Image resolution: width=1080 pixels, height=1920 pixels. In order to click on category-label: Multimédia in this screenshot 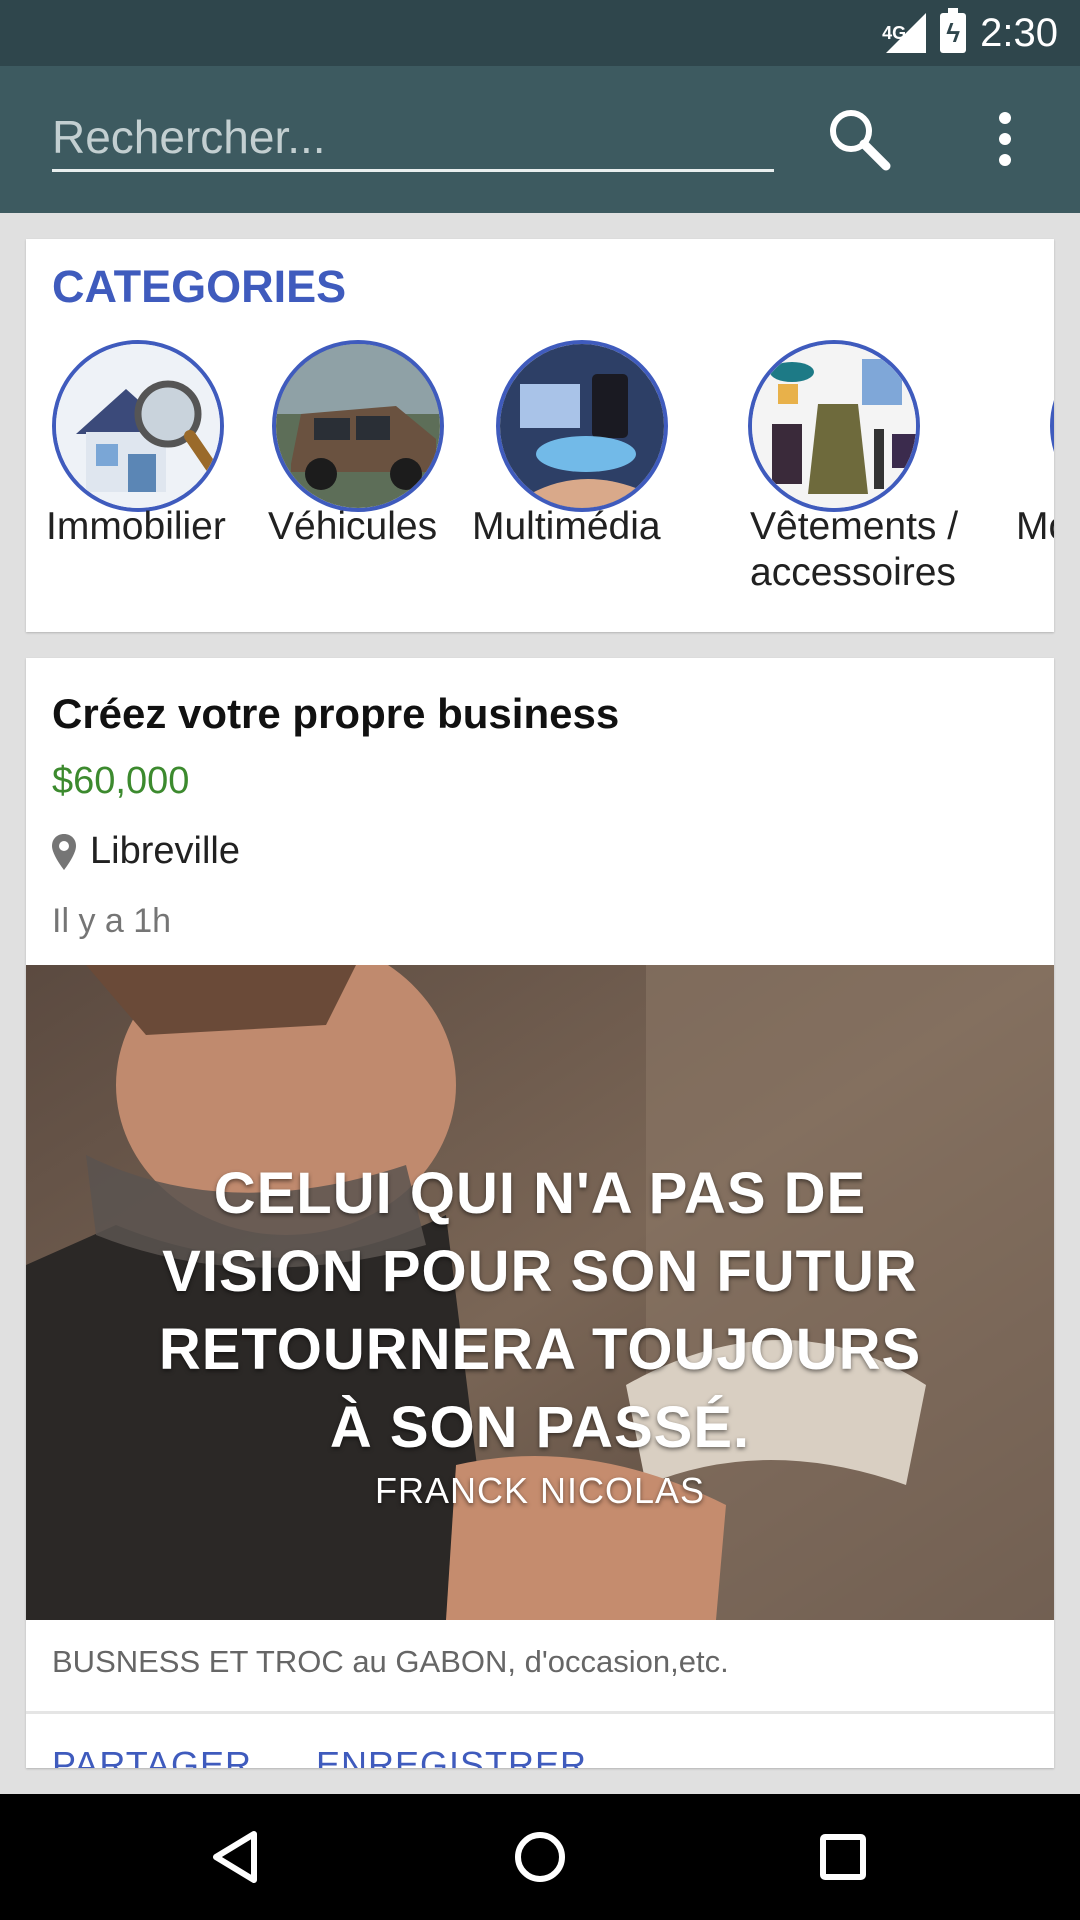, I will do `click(566, 526)`.